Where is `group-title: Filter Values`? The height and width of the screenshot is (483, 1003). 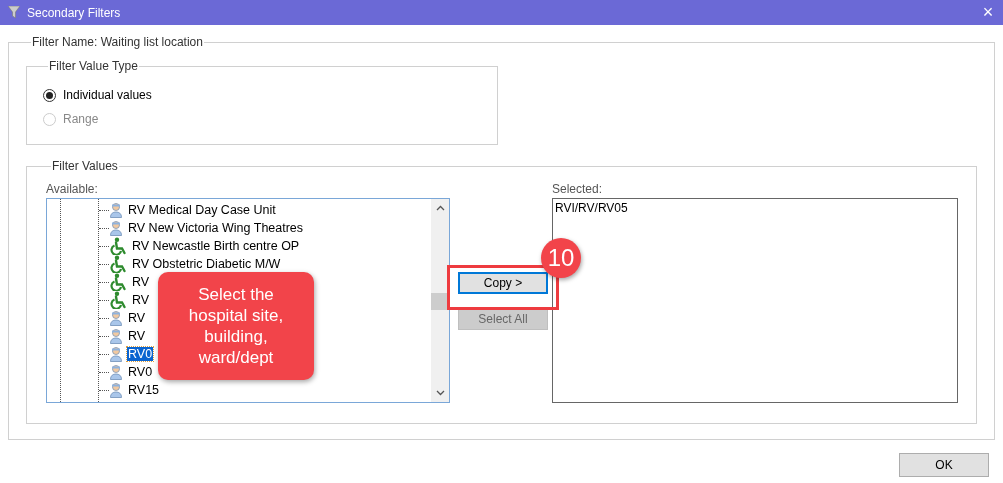
group-title: Filter Values is located at coordinates (85, 166).